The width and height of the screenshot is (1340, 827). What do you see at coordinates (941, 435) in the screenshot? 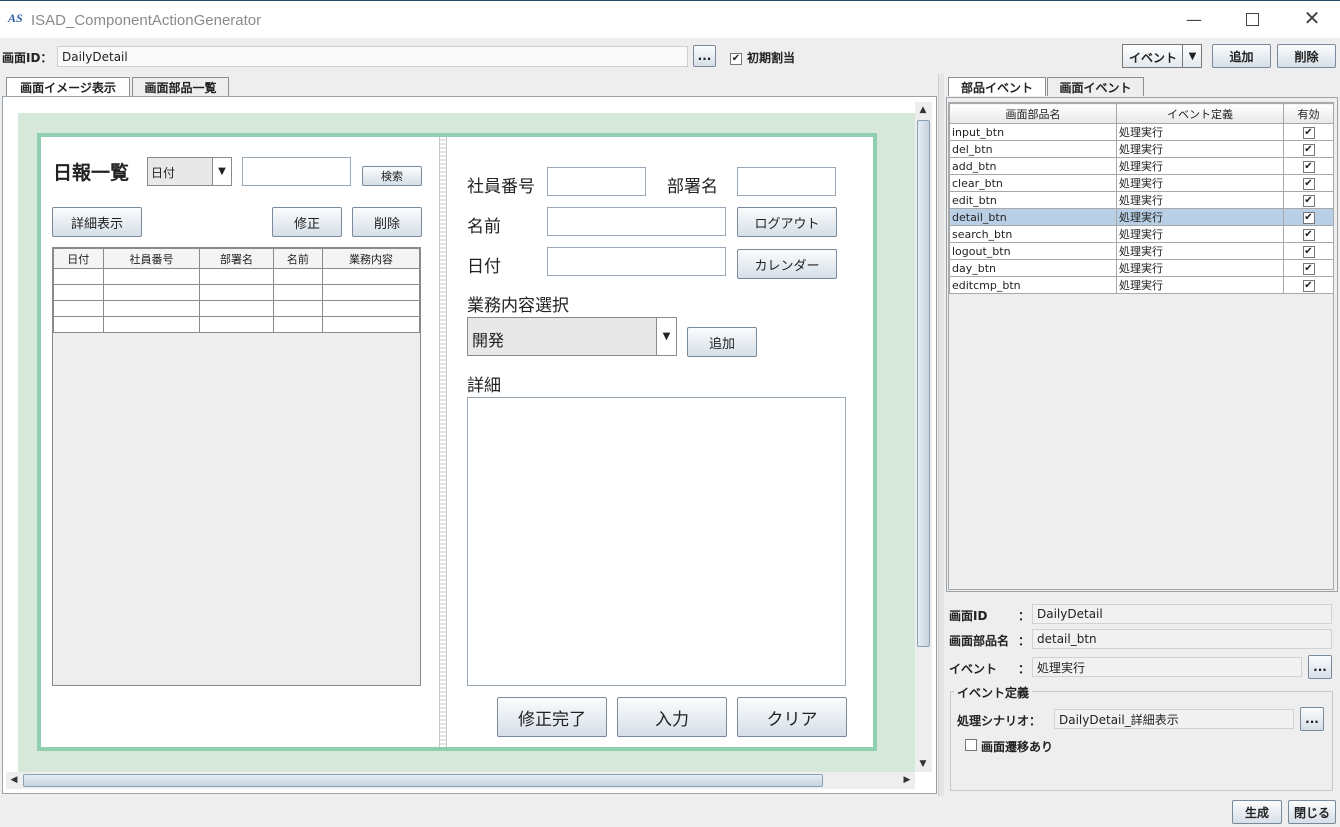
I see `panel-splitter` at bounding box center [941, 435].